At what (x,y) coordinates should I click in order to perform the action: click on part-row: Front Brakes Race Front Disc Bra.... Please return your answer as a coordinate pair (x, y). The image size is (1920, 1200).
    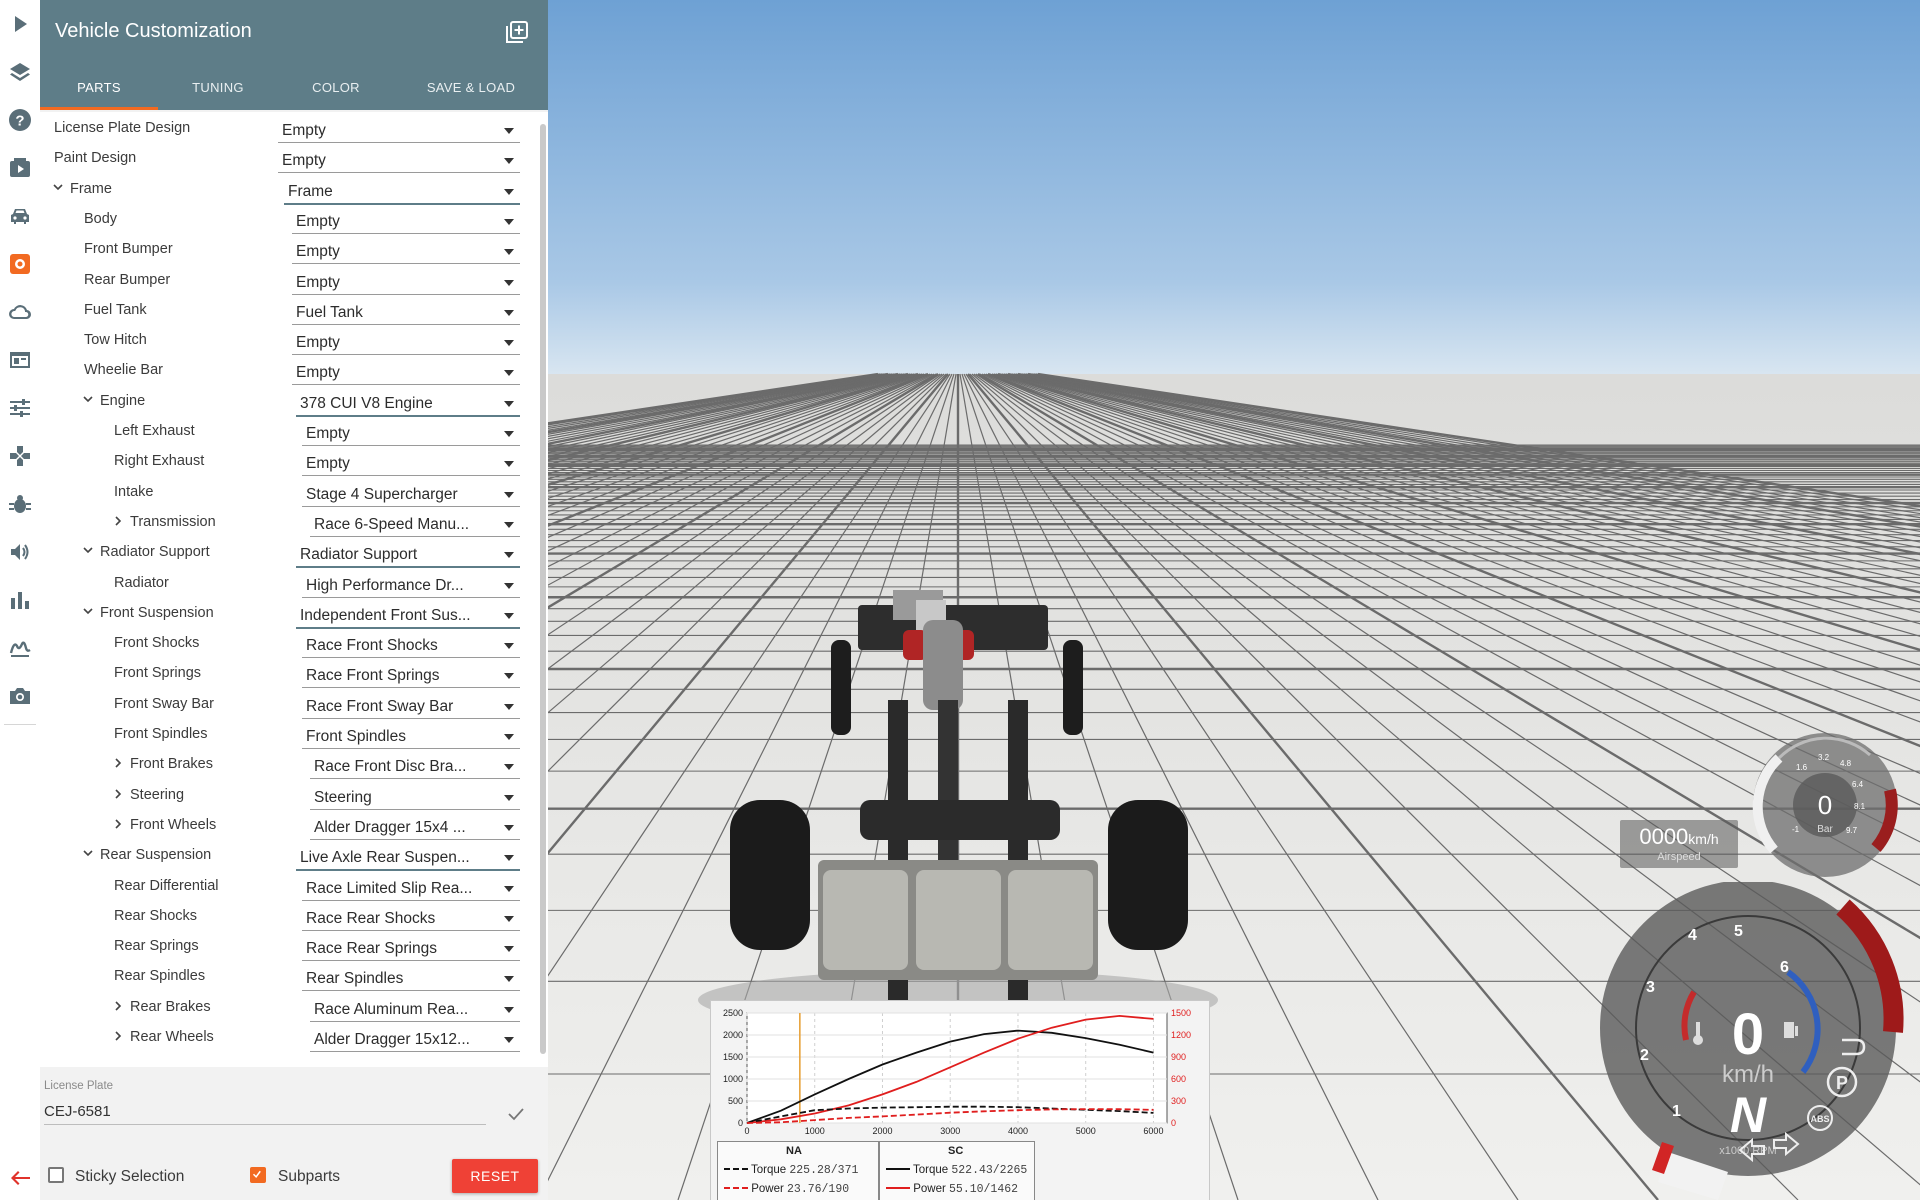
    Looking at the image, I should click on (290, 765).